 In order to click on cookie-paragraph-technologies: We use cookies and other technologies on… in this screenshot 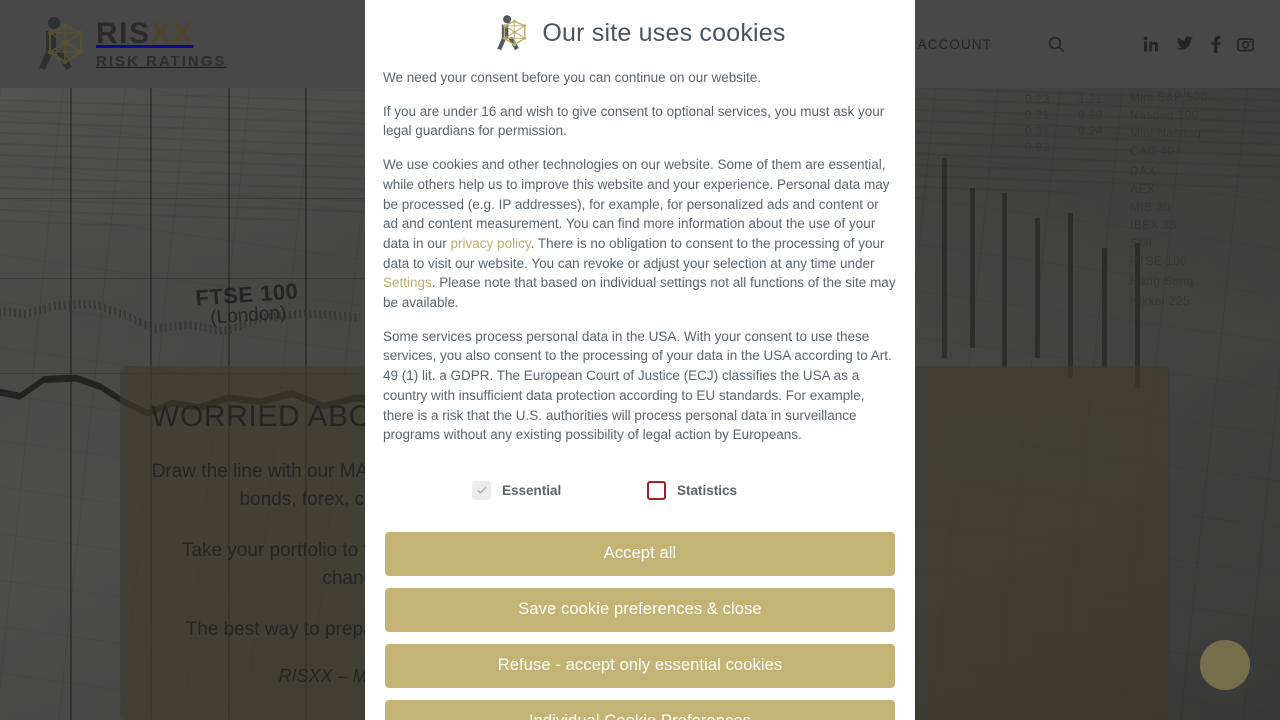, I will do `click(640, 234)`.